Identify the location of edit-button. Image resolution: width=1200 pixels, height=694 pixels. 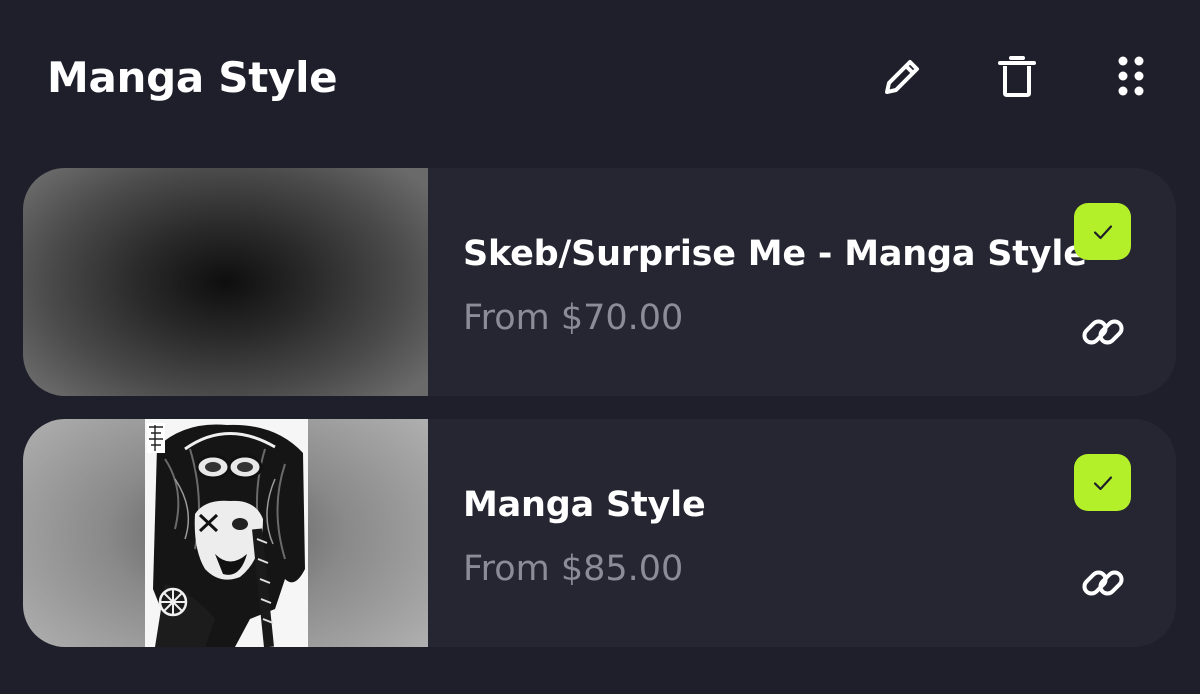
(903, 76).